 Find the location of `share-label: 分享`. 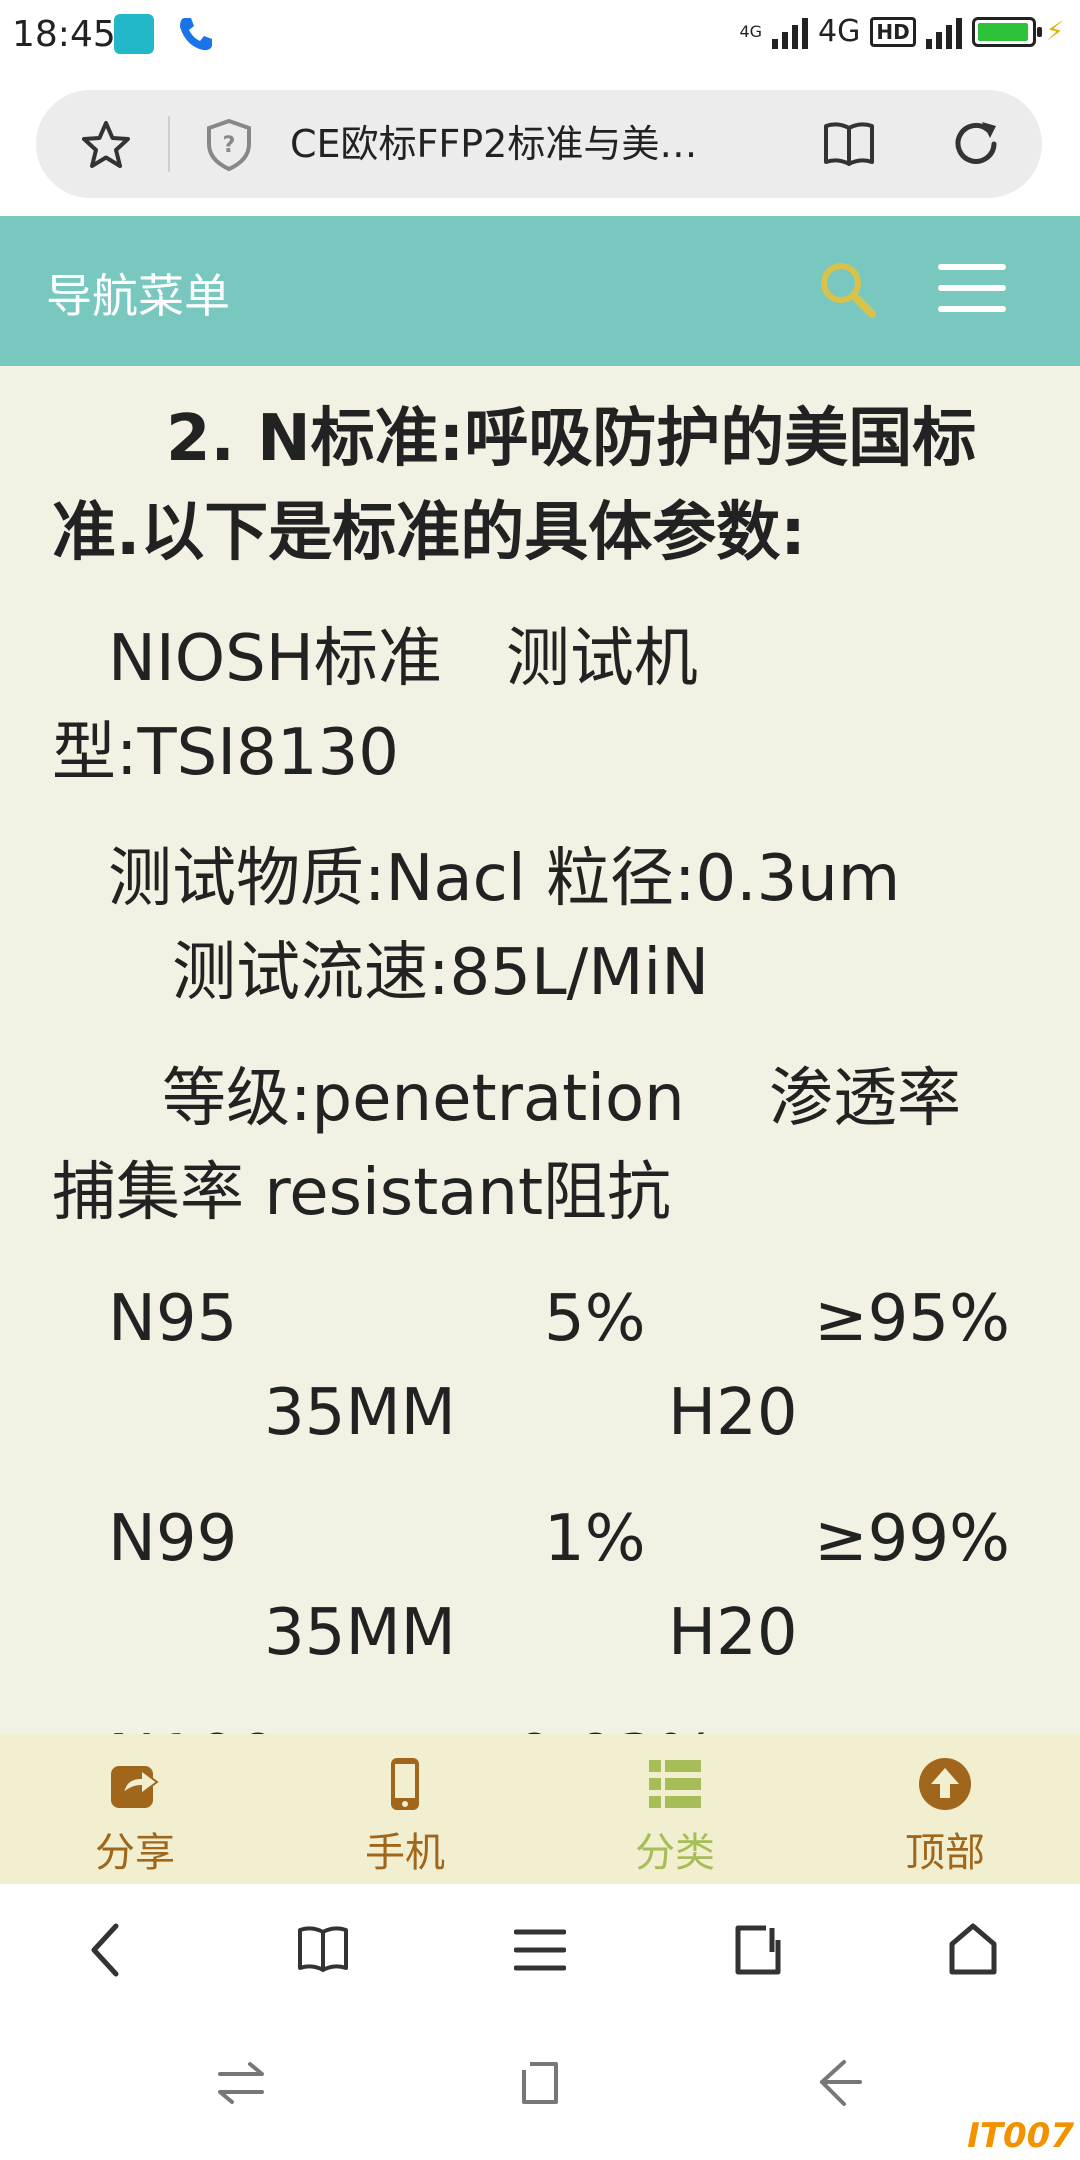

share-label: 分享 is located at coordinates (135, 1853).